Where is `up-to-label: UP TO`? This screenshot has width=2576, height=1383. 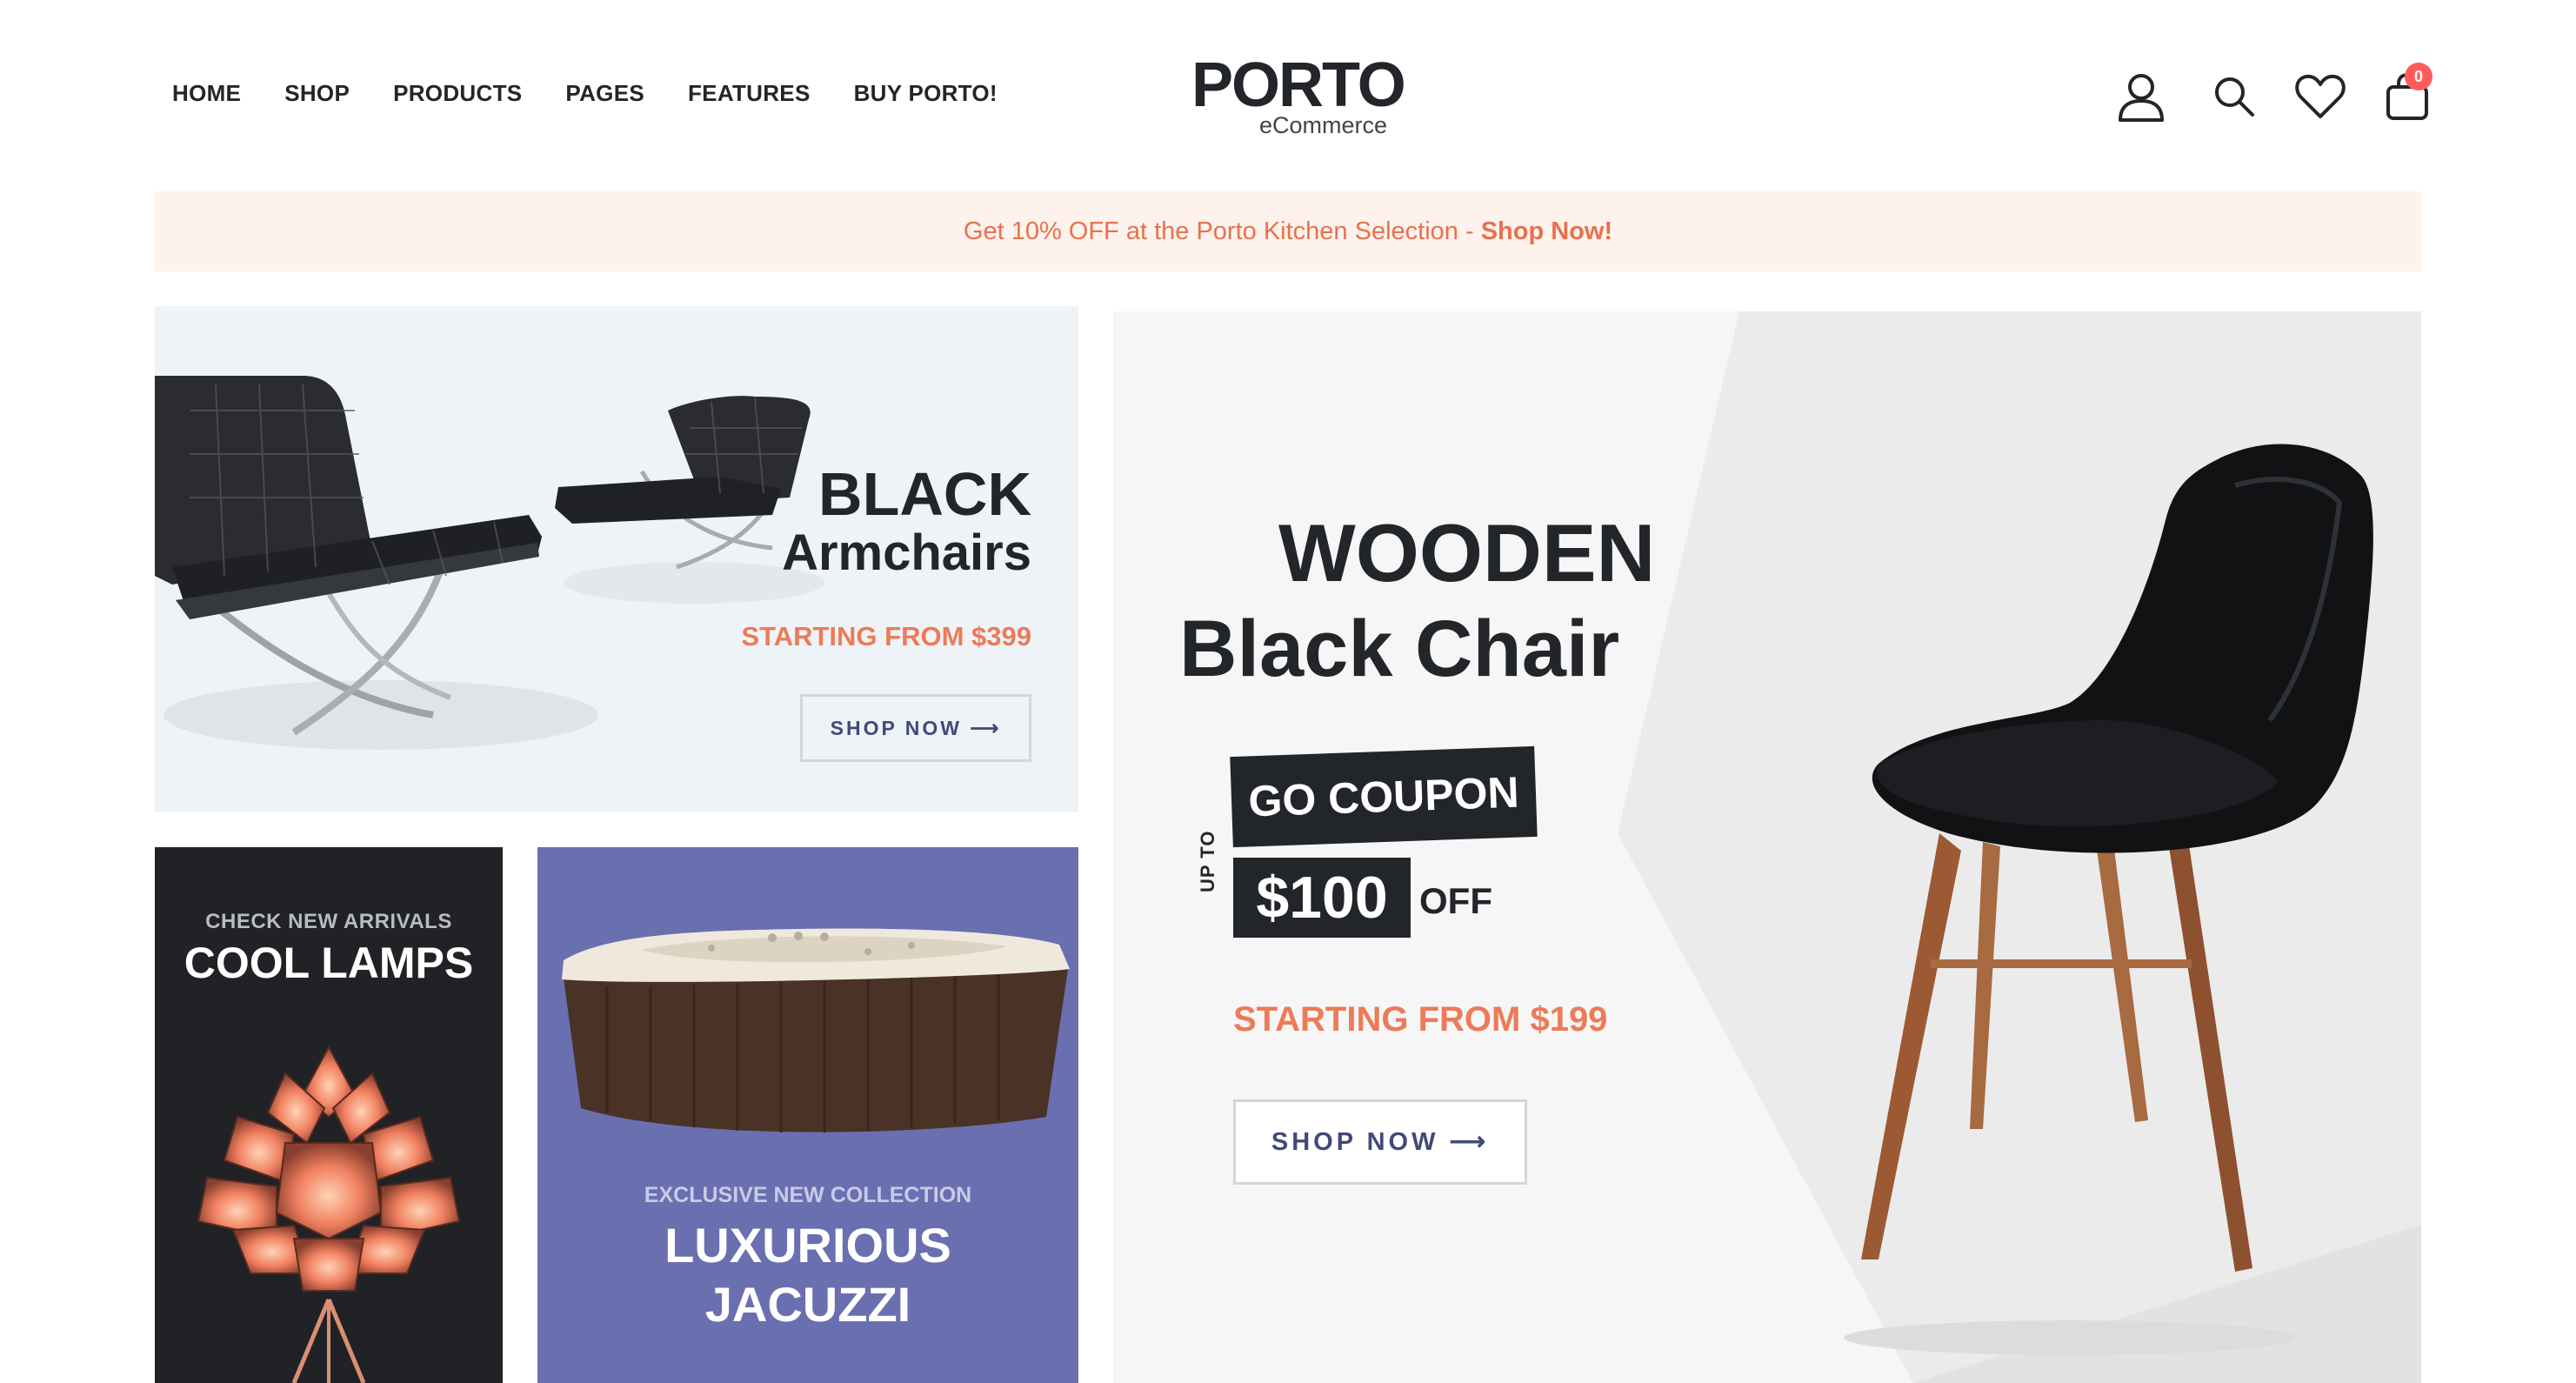 up-to-label: UP TO is located at coordinates (1207, 861).